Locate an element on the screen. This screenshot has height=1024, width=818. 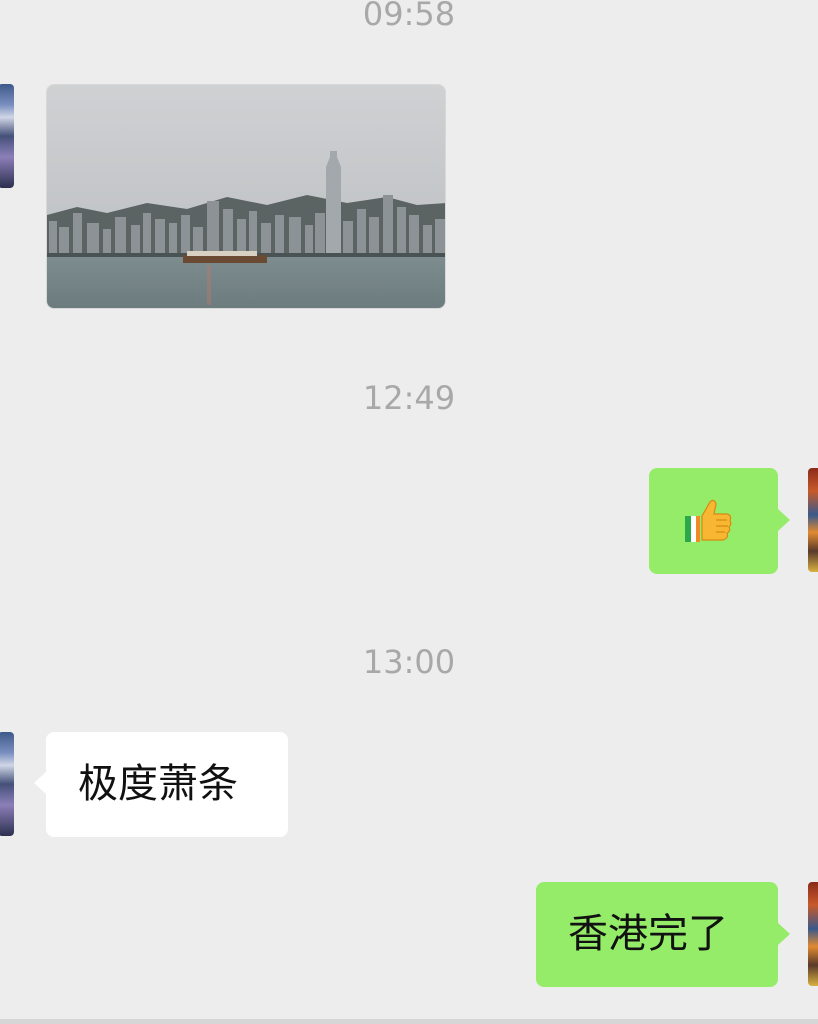
text-message-sent: 香港完了 is located at coordinates (657, 934).